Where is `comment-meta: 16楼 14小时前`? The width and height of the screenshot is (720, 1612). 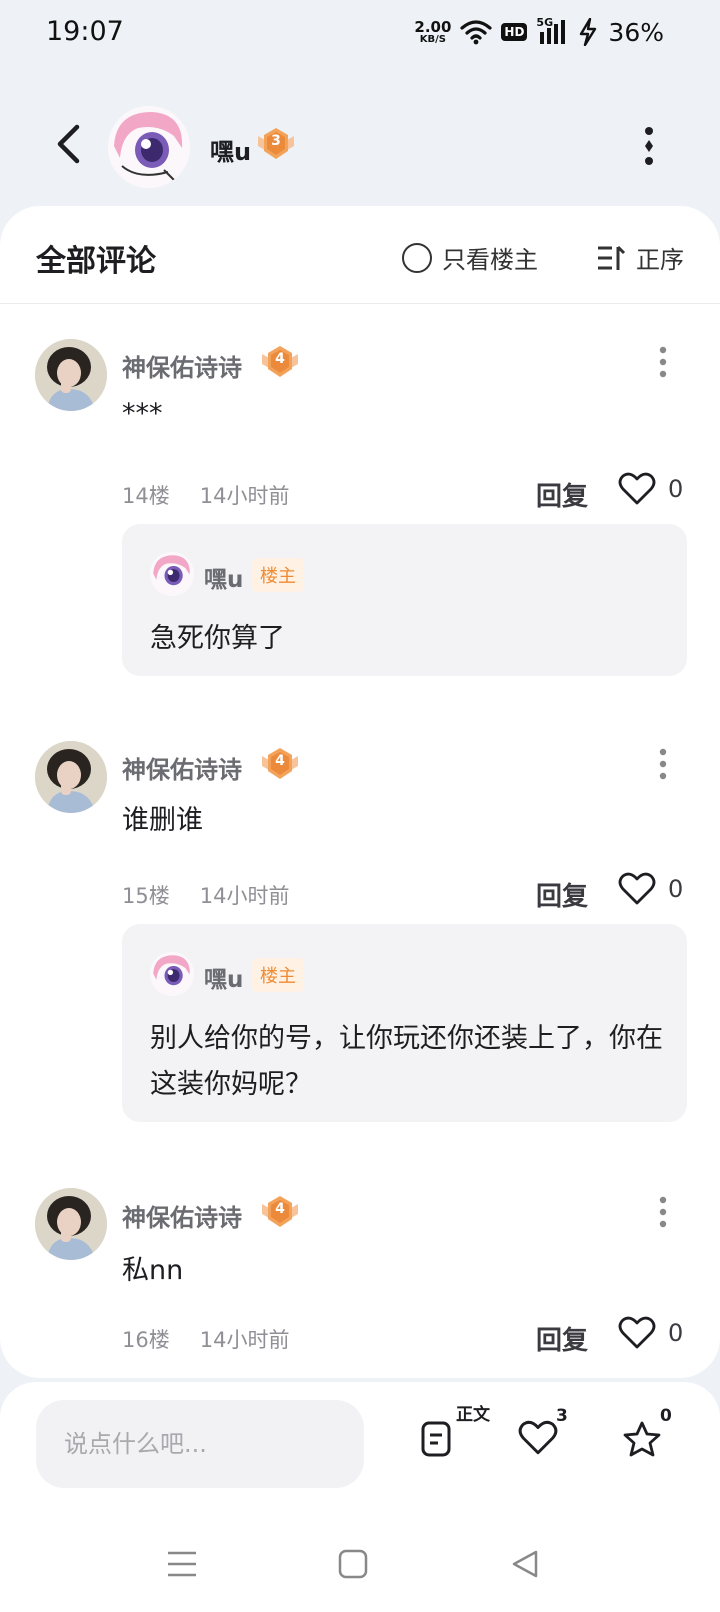 comment-meta: 16楼 14小时前 is located at coordinates (205, 1339).